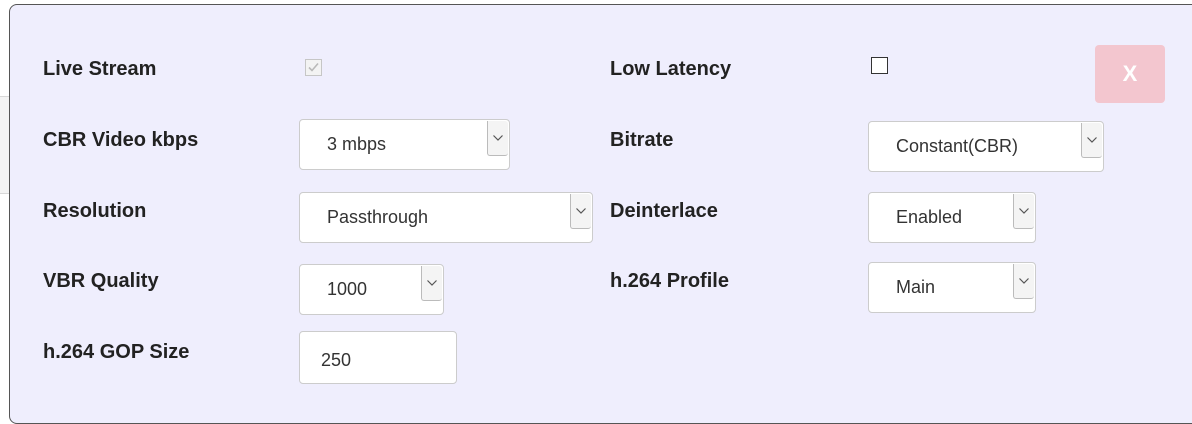  I want to click on h264-gop-size-value: 250, so click(336, 360).